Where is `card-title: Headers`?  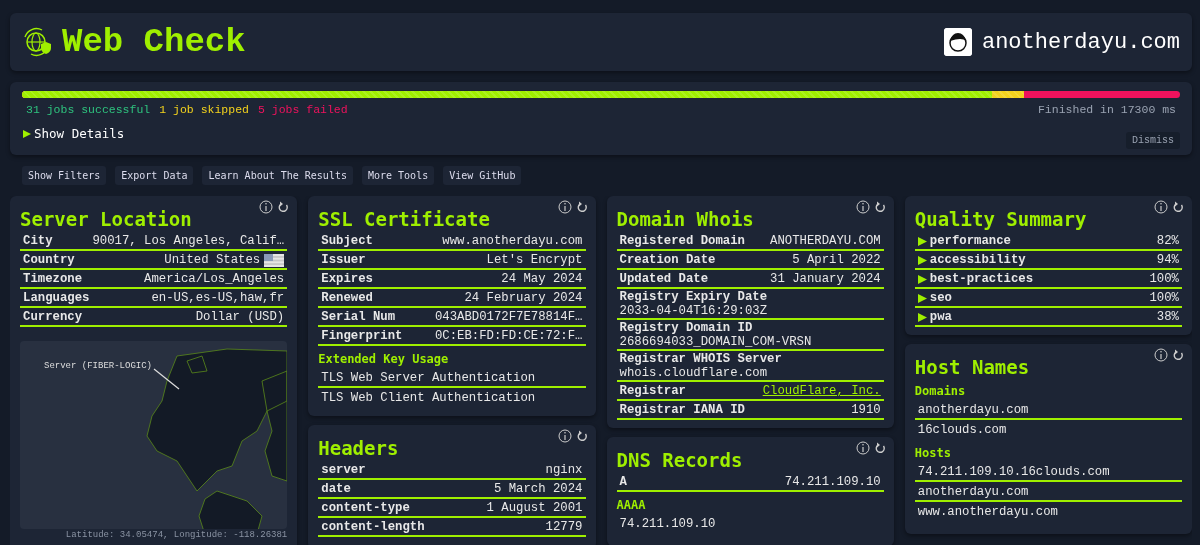
card-title: Headers is located at coordinates (359, 448).